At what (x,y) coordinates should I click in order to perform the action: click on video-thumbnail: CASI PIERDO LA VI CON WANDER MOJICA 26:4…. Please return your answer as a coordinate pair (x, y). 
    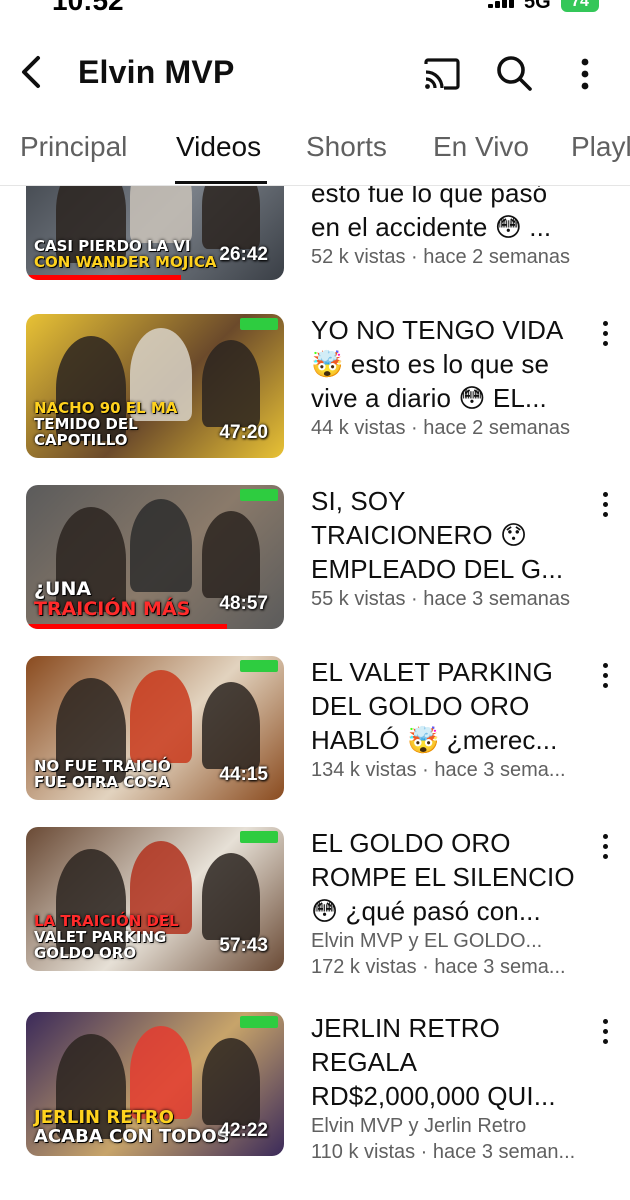
    Looking at the image, I should click on (155, 233).